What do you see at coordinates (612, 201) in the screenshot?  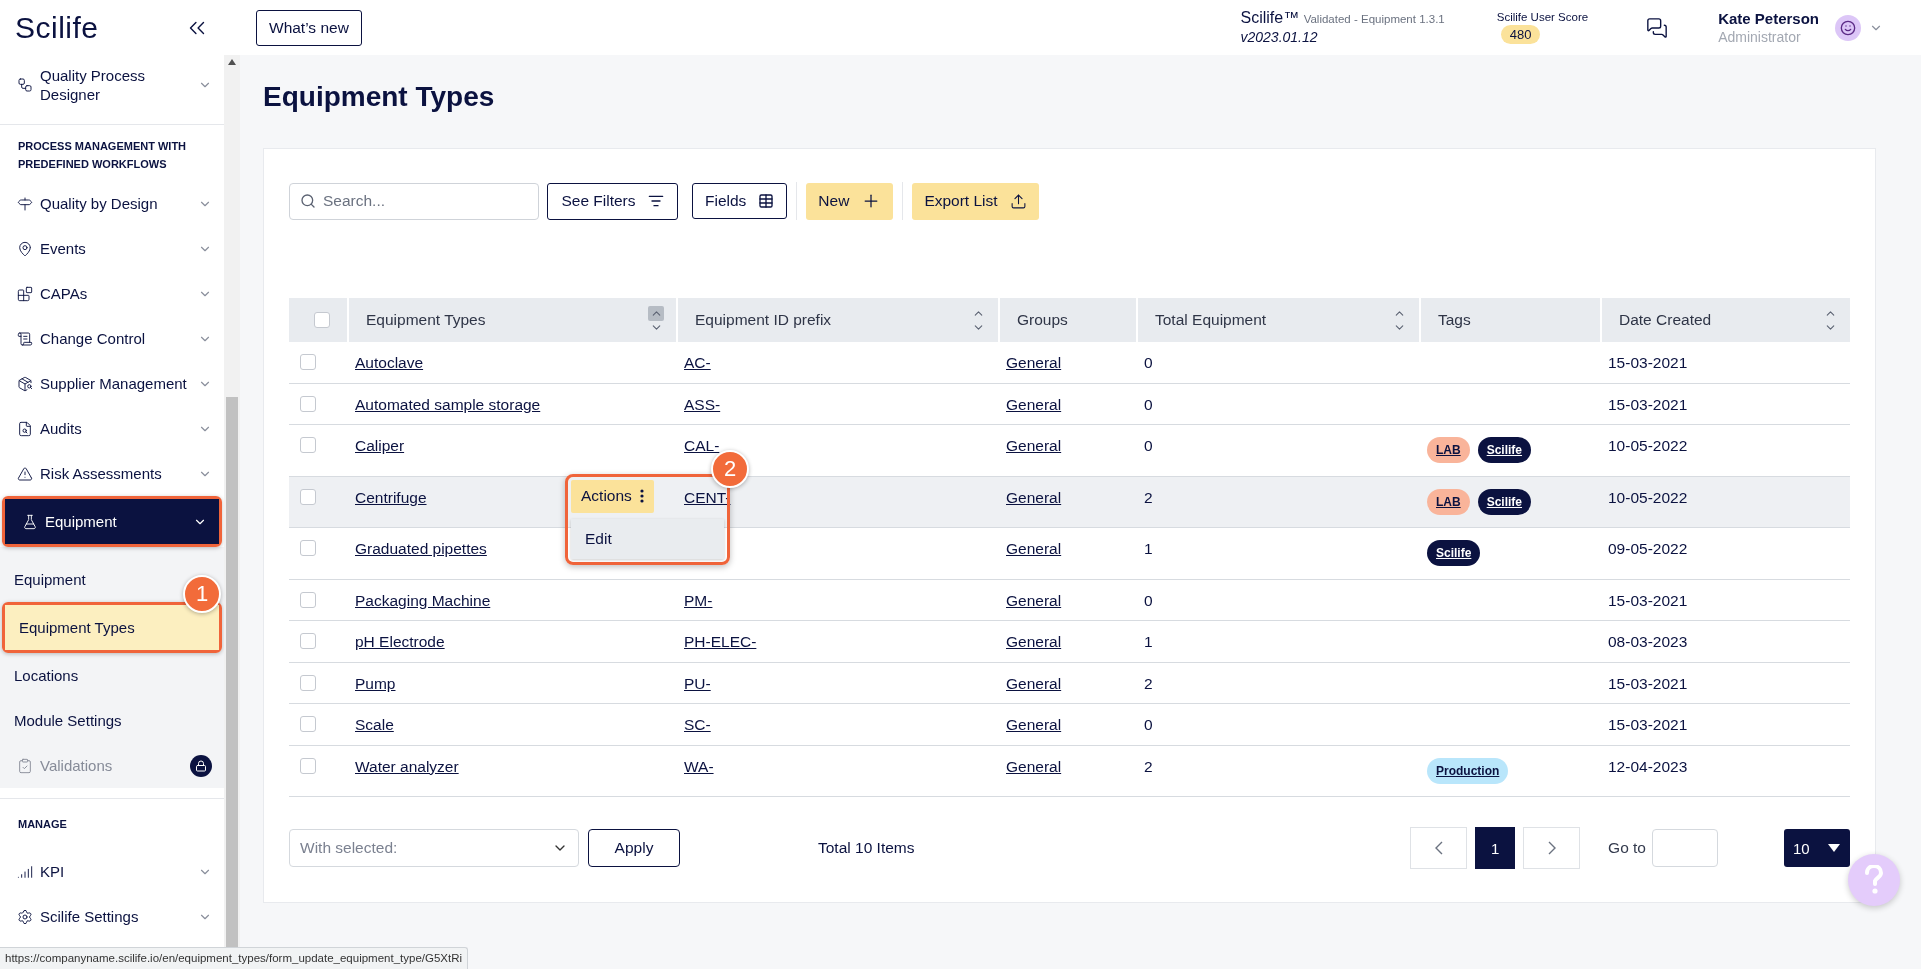 I see `filters-button: See Filters` at bounding box center [612, 201].